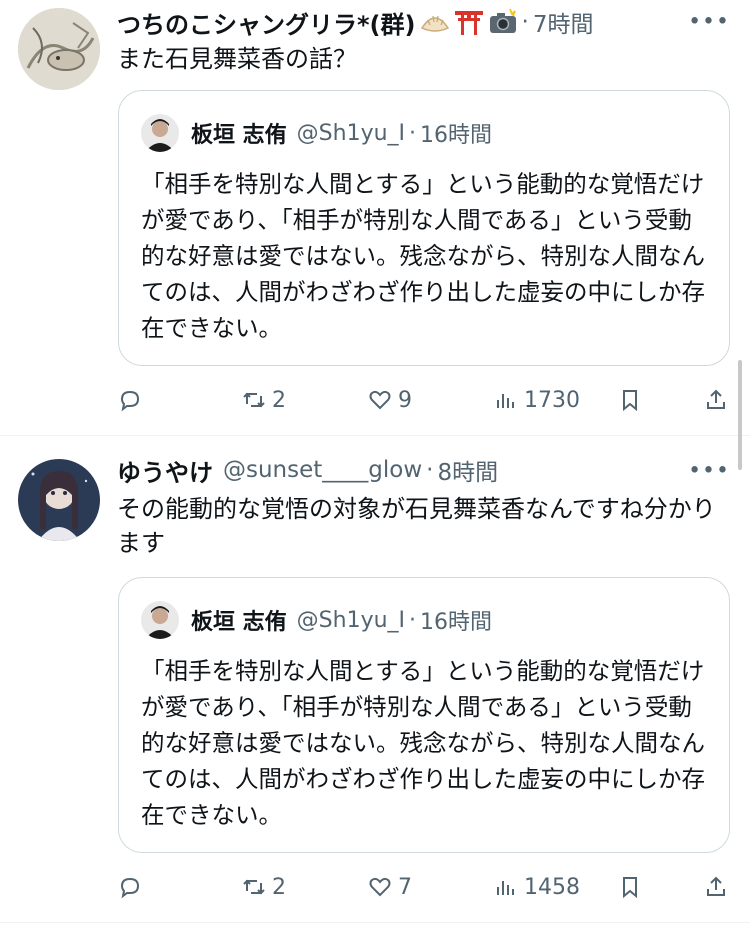 This screenshot has width=750, height=930. Describe the element at coordinates (435, 22) in the screenshot. I see `dumpling-icon` at that location.